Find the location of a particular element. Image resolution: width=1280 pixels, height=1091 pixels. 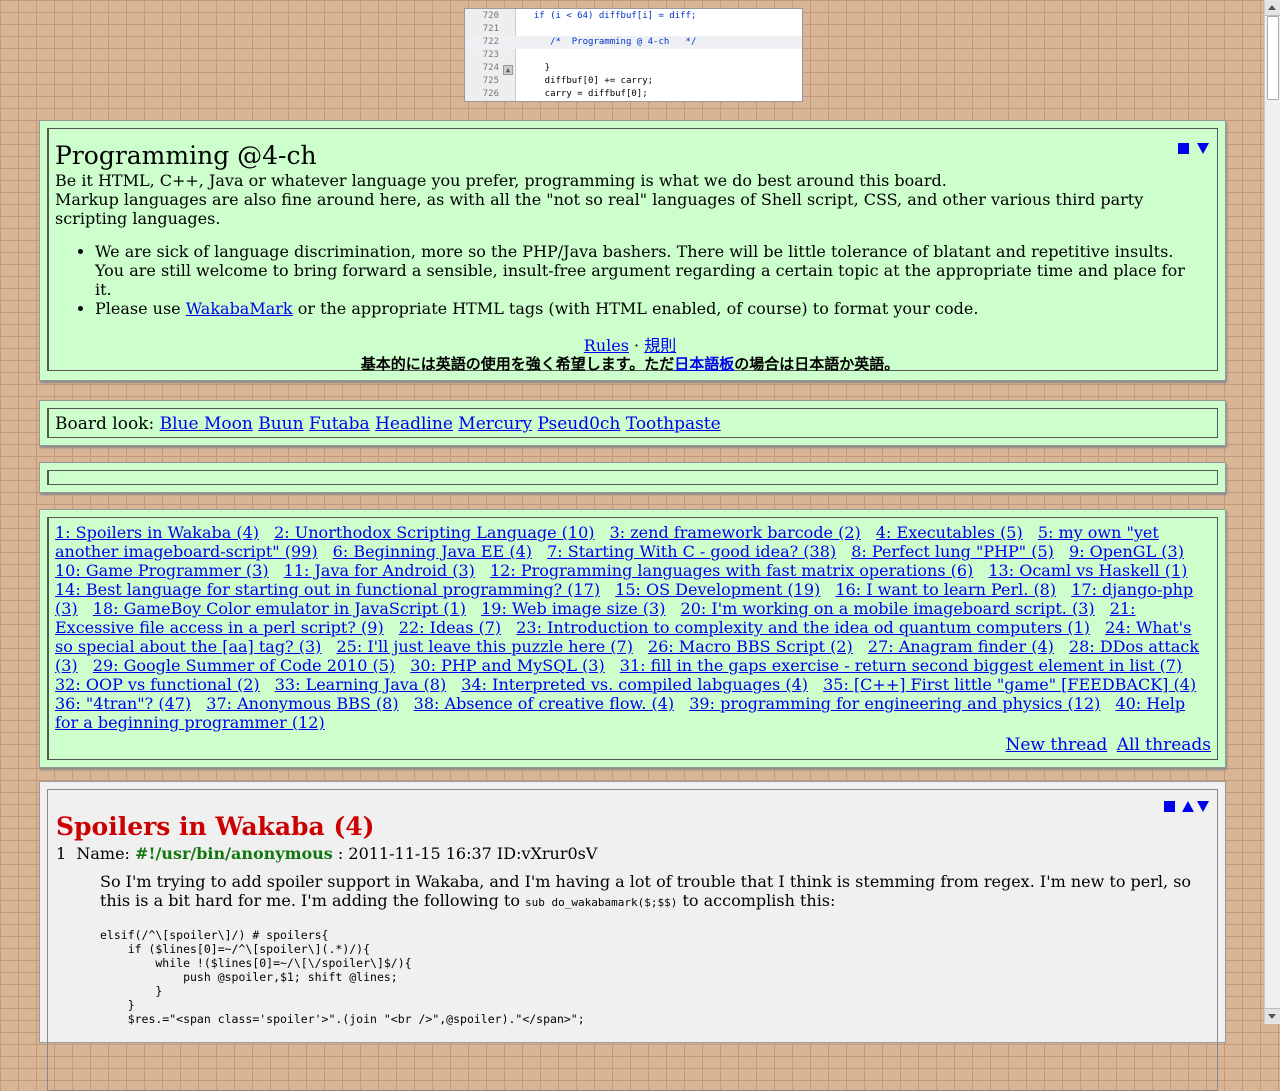

rules-links: Rules · 規則 is located at coordinates (630, 345).